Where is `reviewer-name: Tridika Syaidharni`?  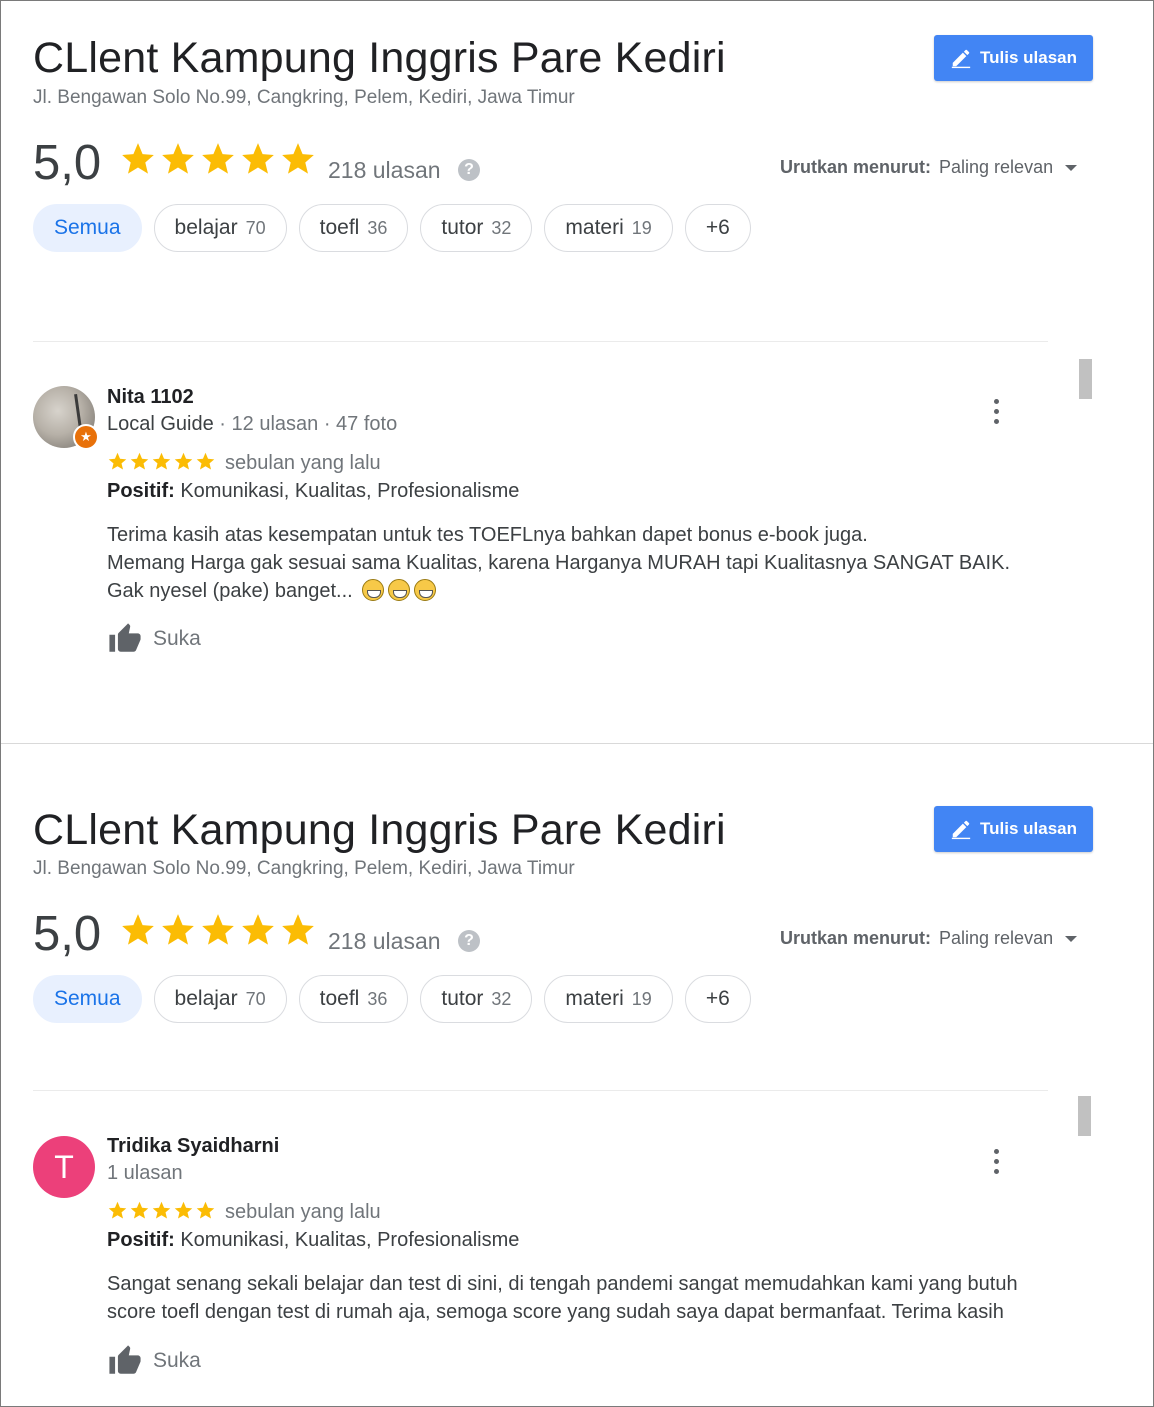 reviewer-name: Tridika Syaidharni is located at coordinates (193, 1146).